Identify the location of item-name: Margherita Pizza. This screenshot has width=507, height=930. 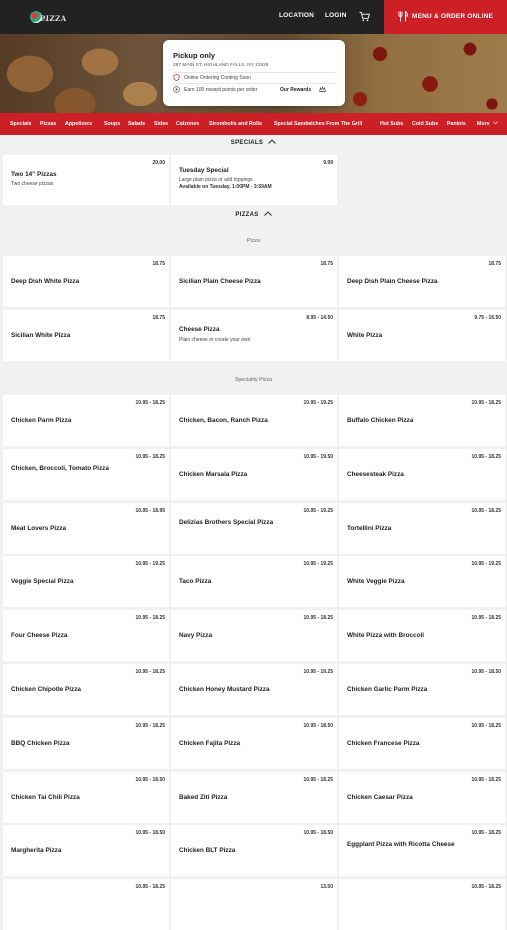
(36, 851).